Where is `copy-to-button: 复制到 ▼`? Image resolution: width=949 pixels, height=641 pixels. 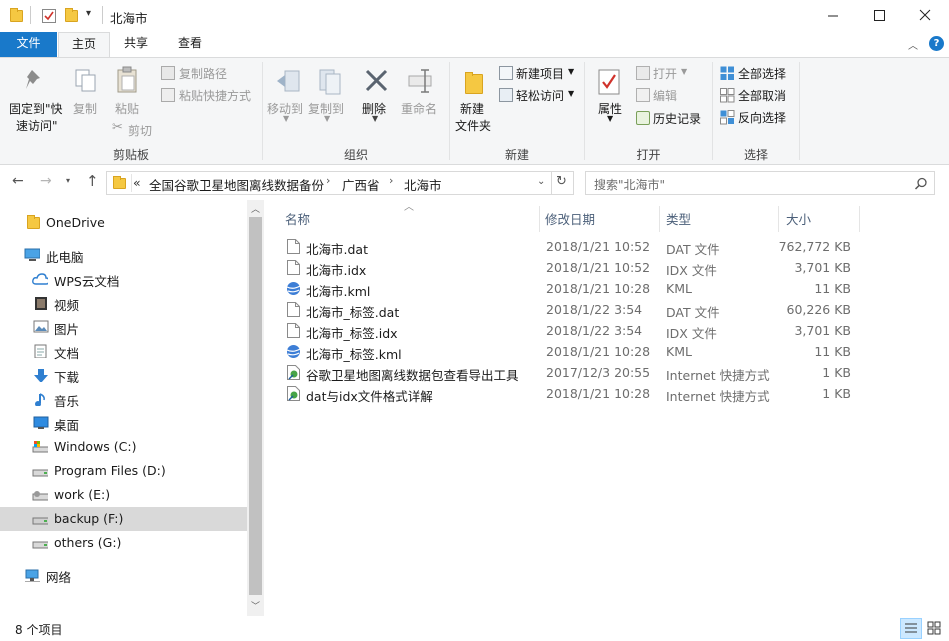 copy-to-button: 复制到 ▼ is located at coordinates (328, 96).